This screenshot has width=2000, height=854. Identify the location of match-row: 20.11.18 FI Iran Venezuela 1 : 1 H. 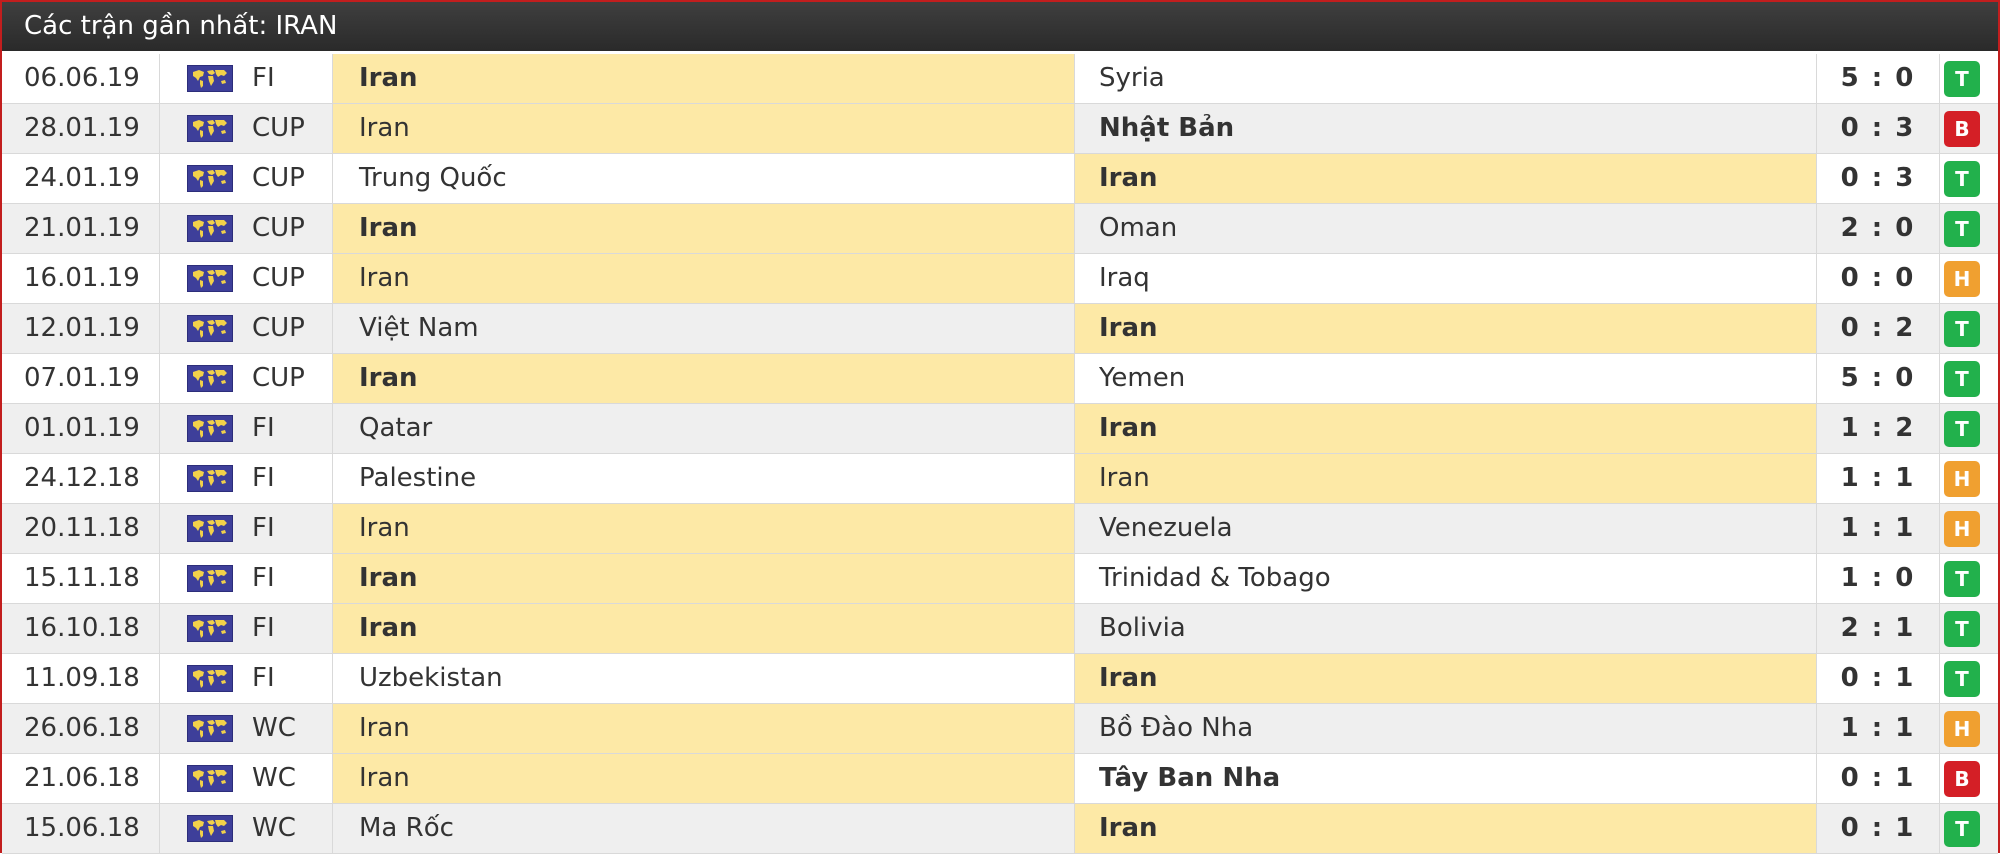
(1000, 529).